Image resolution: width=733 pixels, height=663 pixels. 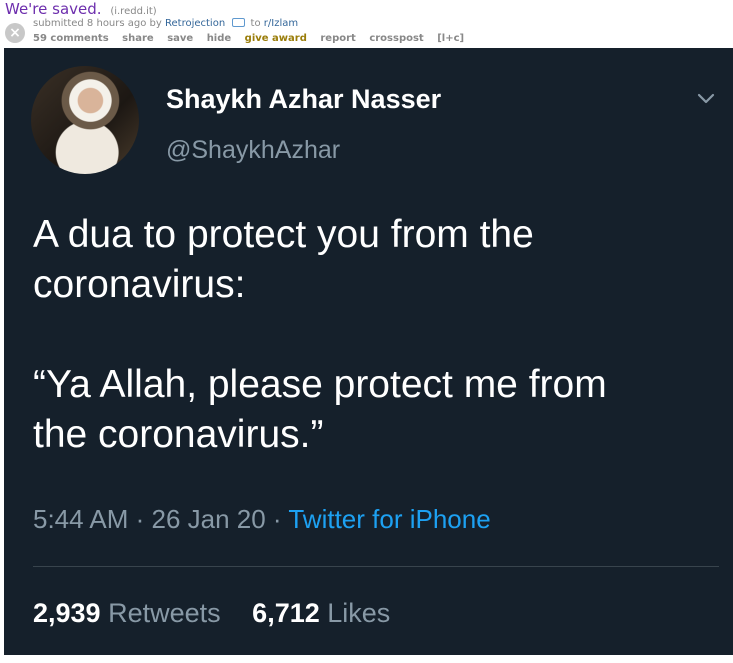 What do you see at coordinates (219, 38) in the screenshot?
I see `hide-button: hide` at bounding box center [219, 38].